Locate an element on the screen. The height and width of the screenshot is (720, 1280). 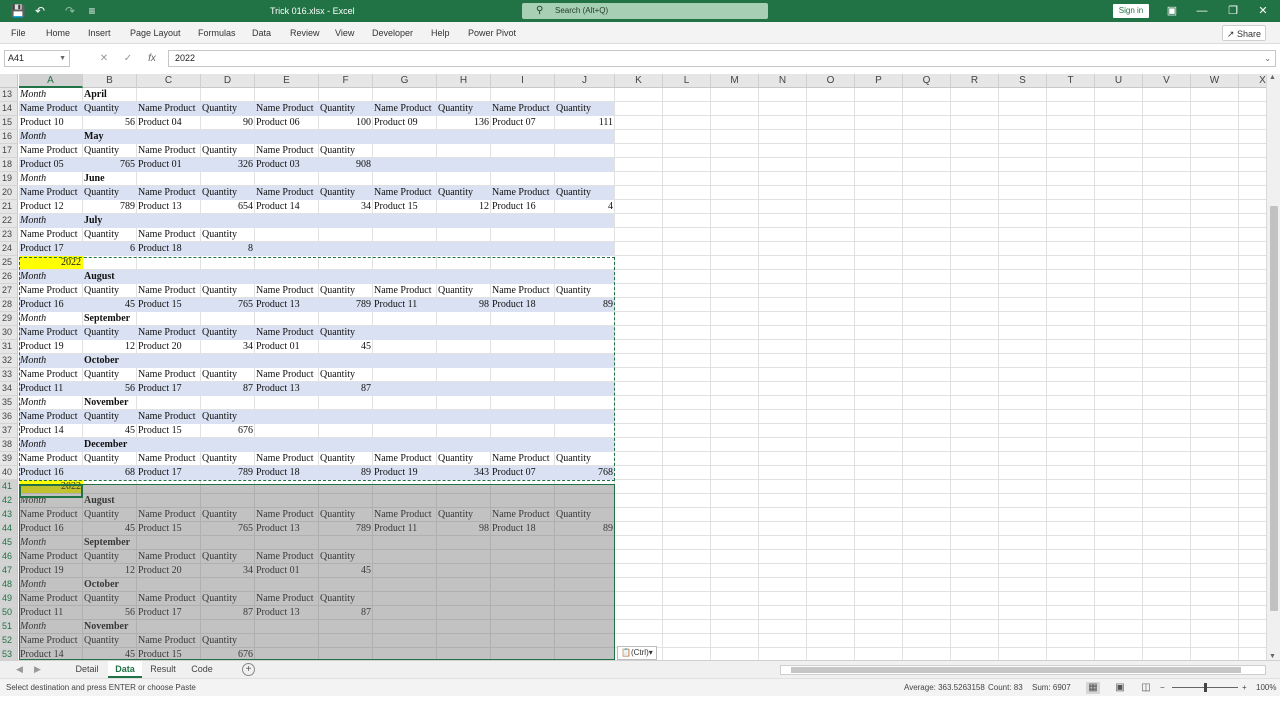
cell-a20: Name Product is located at coordinates (50, 193).